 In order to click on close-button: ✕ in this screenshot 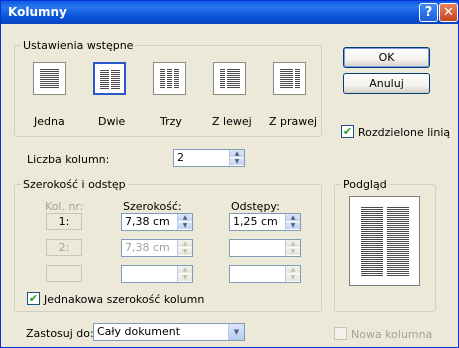, I will do `click(448, 12)`.